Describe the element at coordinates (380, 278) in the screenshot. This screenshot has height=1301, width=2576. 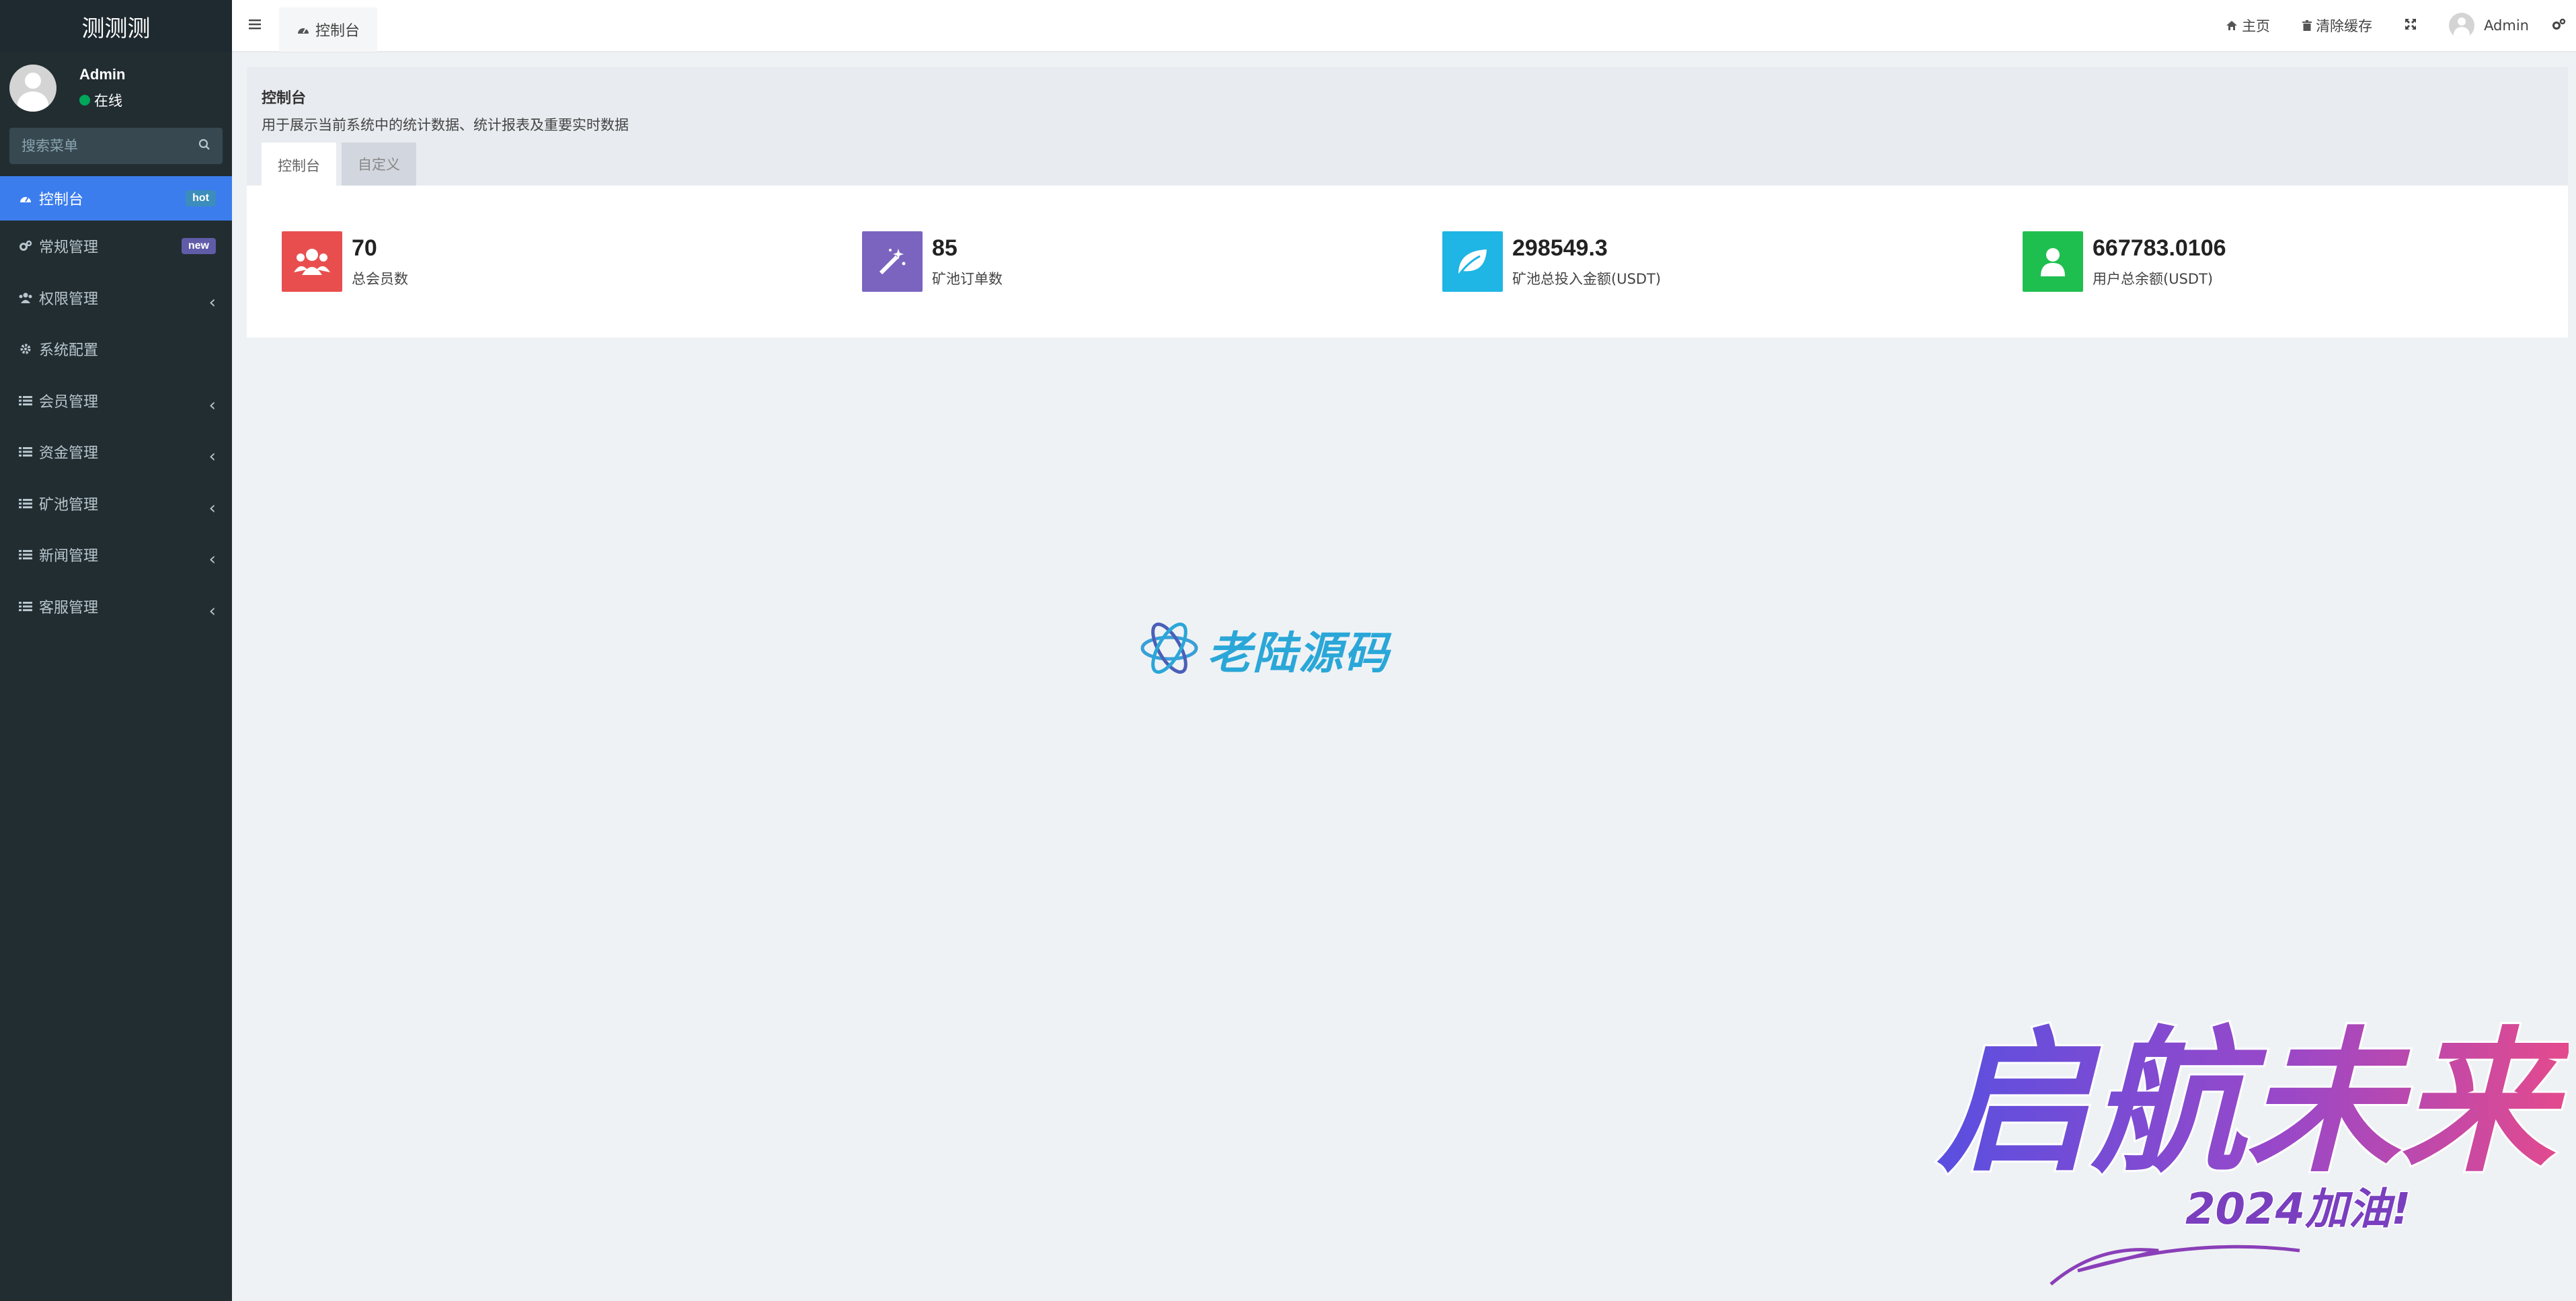
I see `stat-label: 总会员数` at that location.